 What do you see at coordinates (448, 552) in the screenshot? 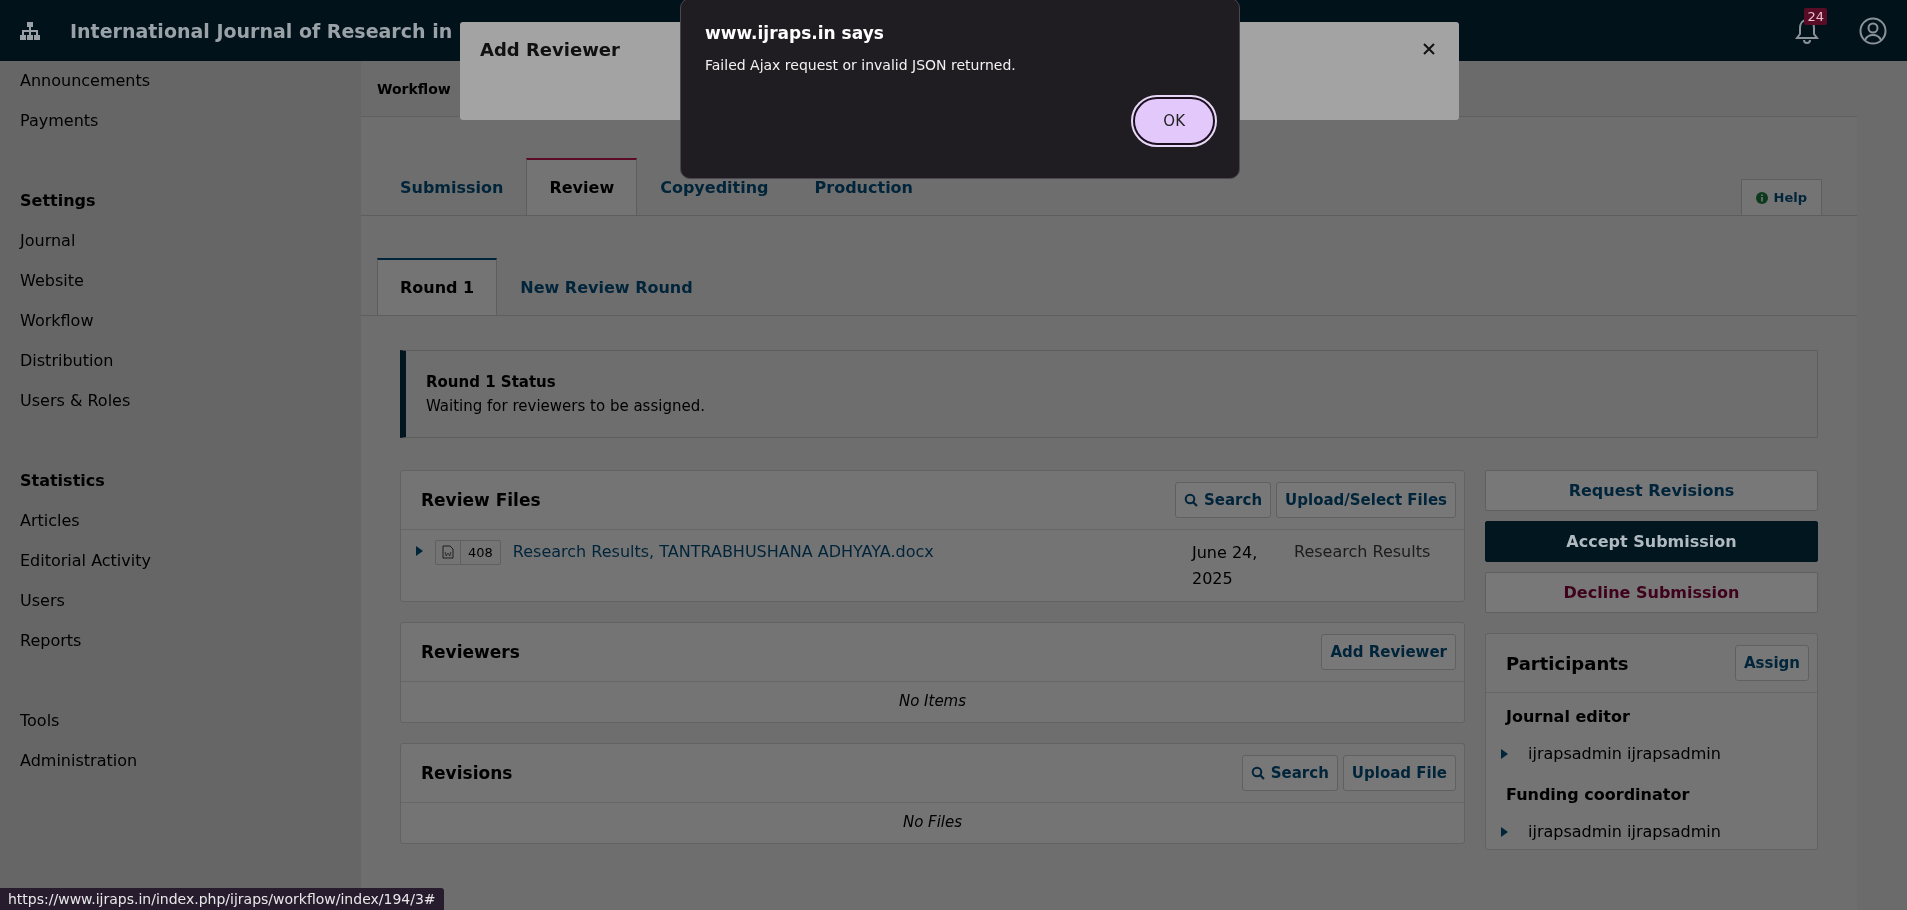
I see `document-icon` at bounding box center [448, 552].